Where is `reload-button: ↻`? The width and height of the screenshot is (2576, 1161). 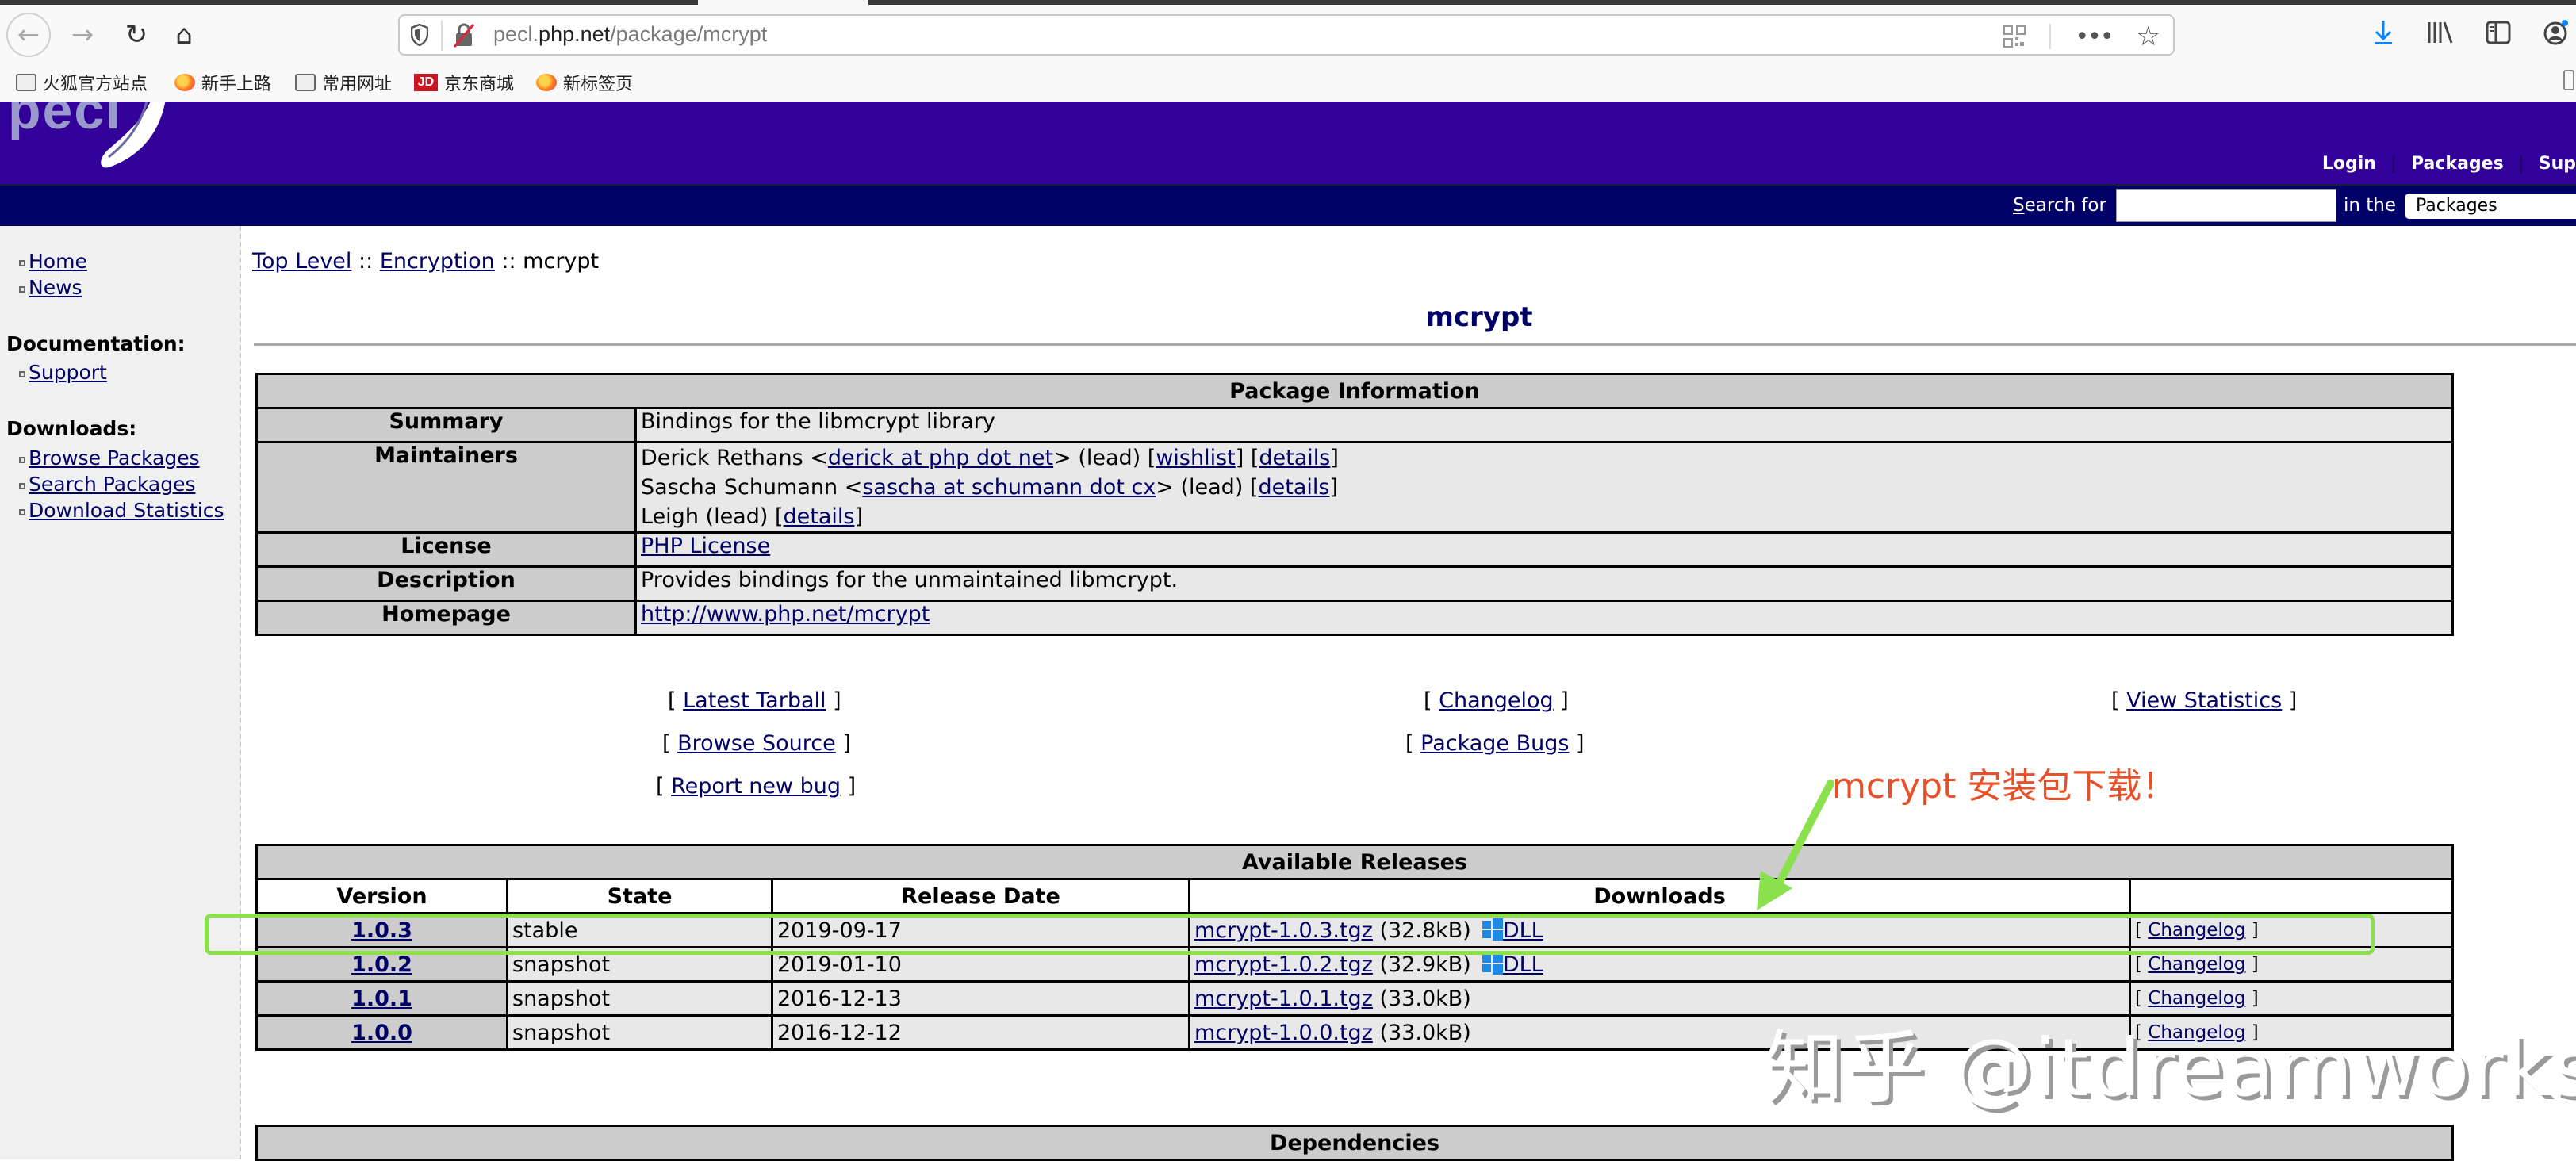
reload-button: ↻ is located at coordinates (136, 35).